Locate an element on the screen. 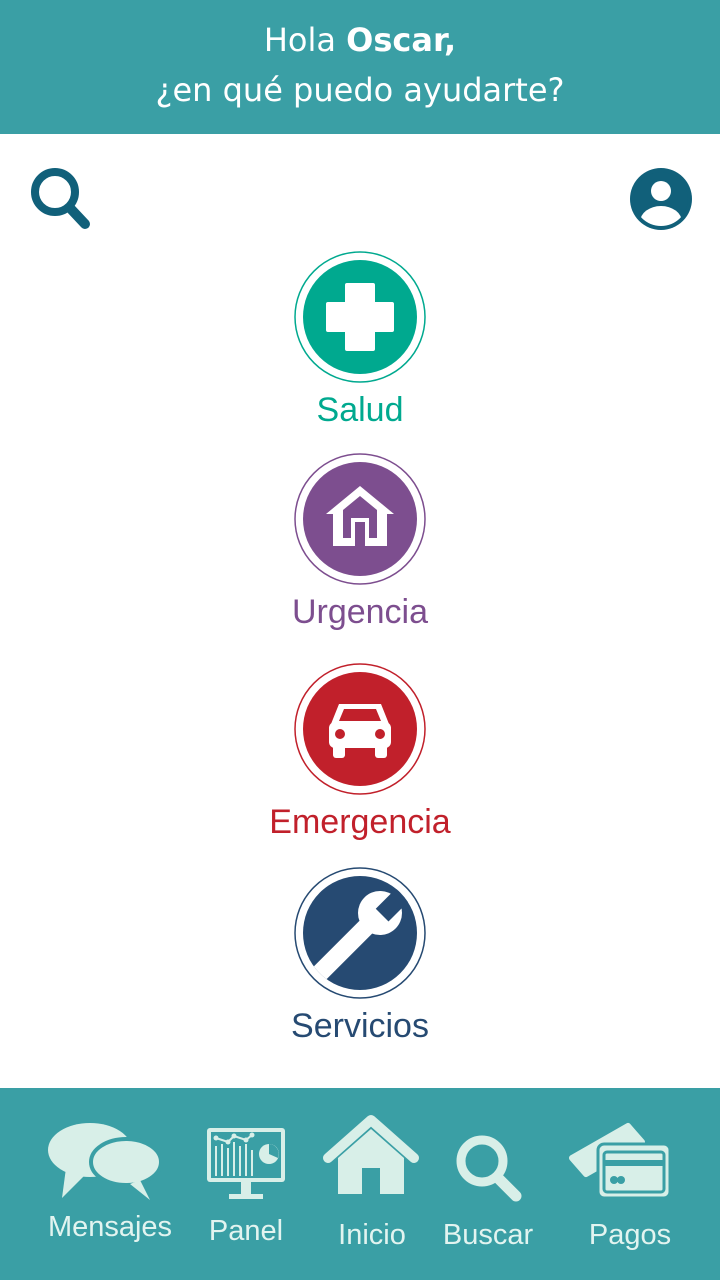  user-profile-icon is located at coordinates (661, 199).